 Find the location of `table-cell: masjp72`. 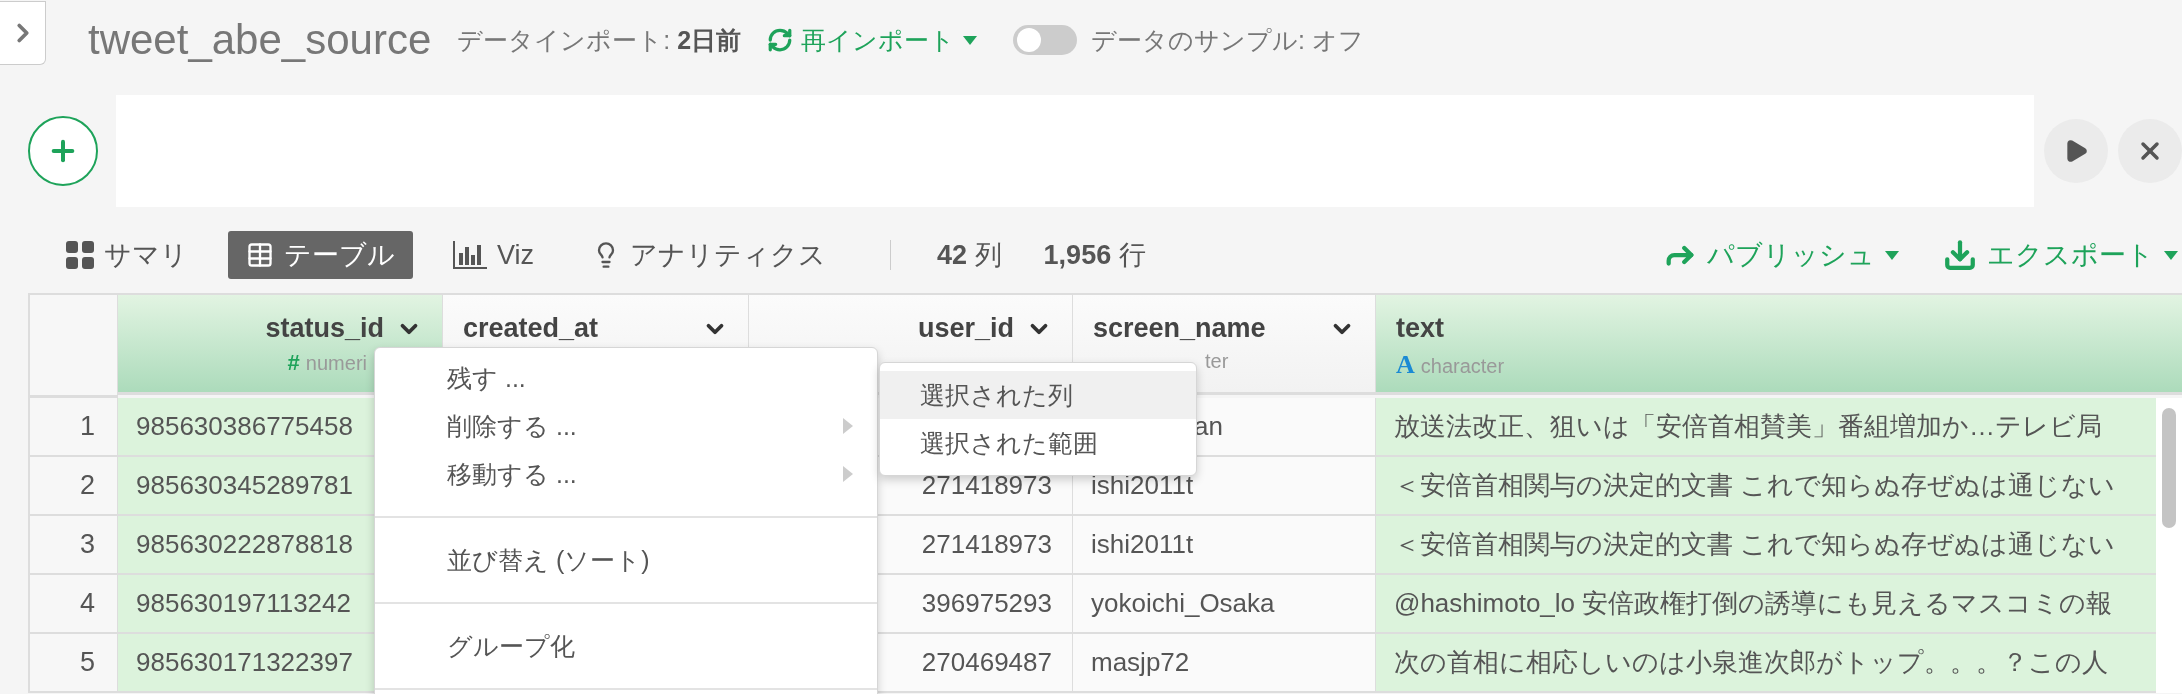

table-cell: masjp72 is located at coordinates (1224, 663).